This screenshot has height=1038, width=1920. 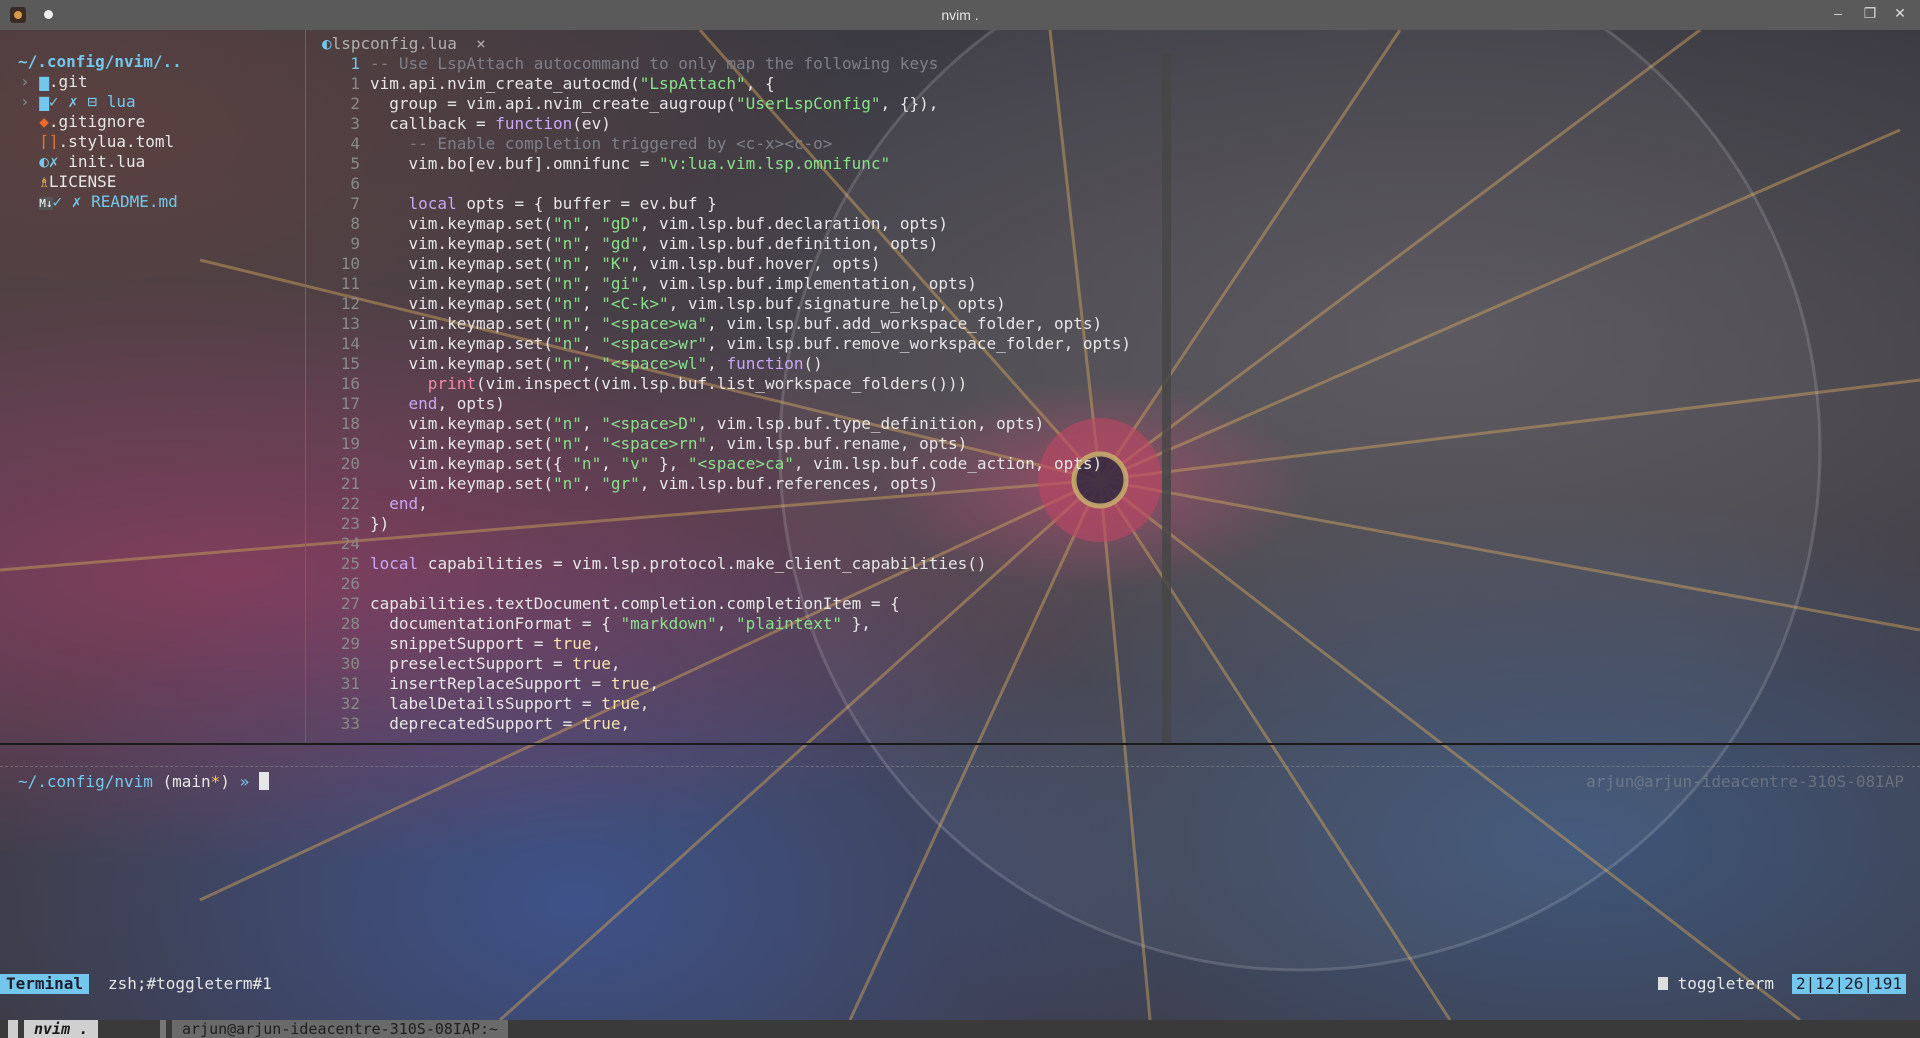 I want to click on code-token: deprecatedSupport =, so click(x=476, y=723).